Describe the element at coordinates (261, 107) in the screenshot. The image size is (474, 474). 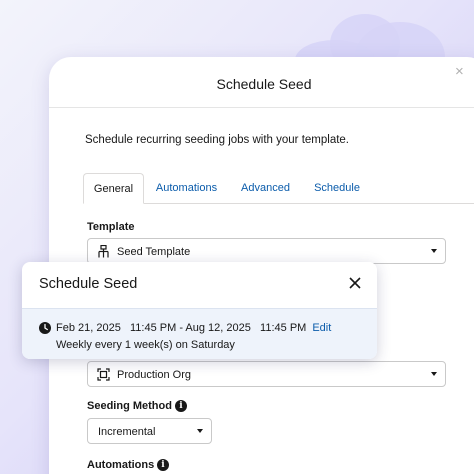
I see `header-divider` at that location.